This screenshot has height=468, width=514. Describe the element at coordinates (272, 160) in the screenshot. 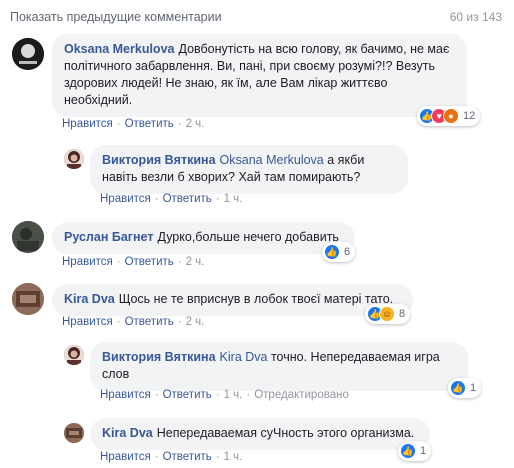

I see `mention-link: Oksana Merkulova` at that location.